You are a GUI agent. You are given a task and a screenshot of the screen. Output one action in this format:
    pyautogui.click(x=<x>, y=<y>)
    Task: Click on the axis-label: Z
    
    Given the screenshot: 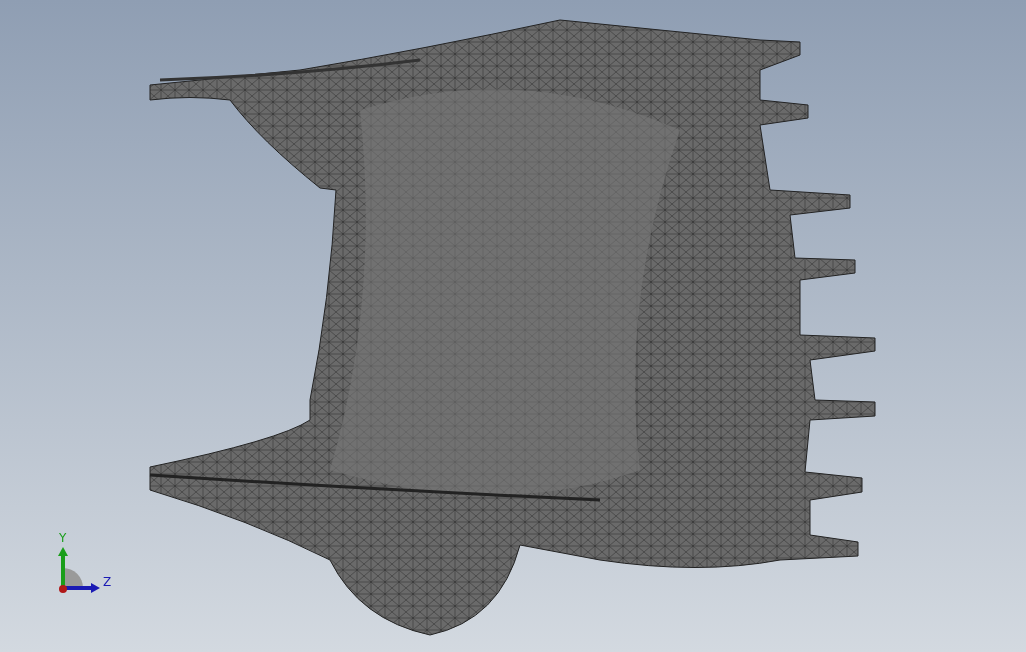 What is the action you would take?
    pyautogui.click(x=107, y=582)
    